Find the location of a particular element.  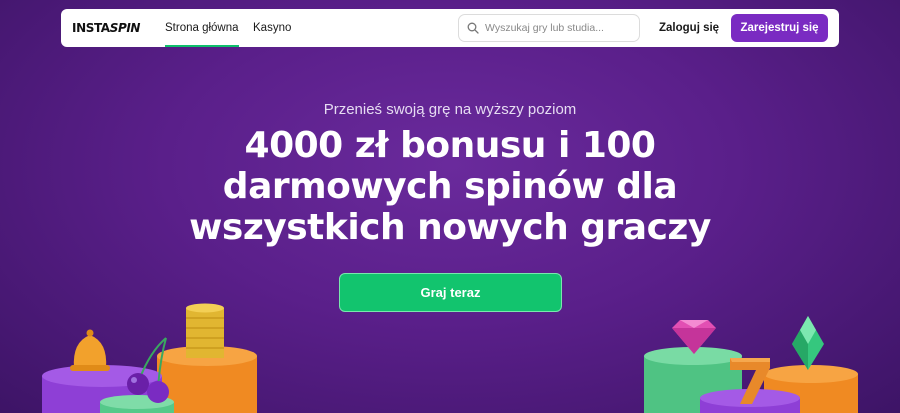

bell-icon is located at coordinates (90, 350).